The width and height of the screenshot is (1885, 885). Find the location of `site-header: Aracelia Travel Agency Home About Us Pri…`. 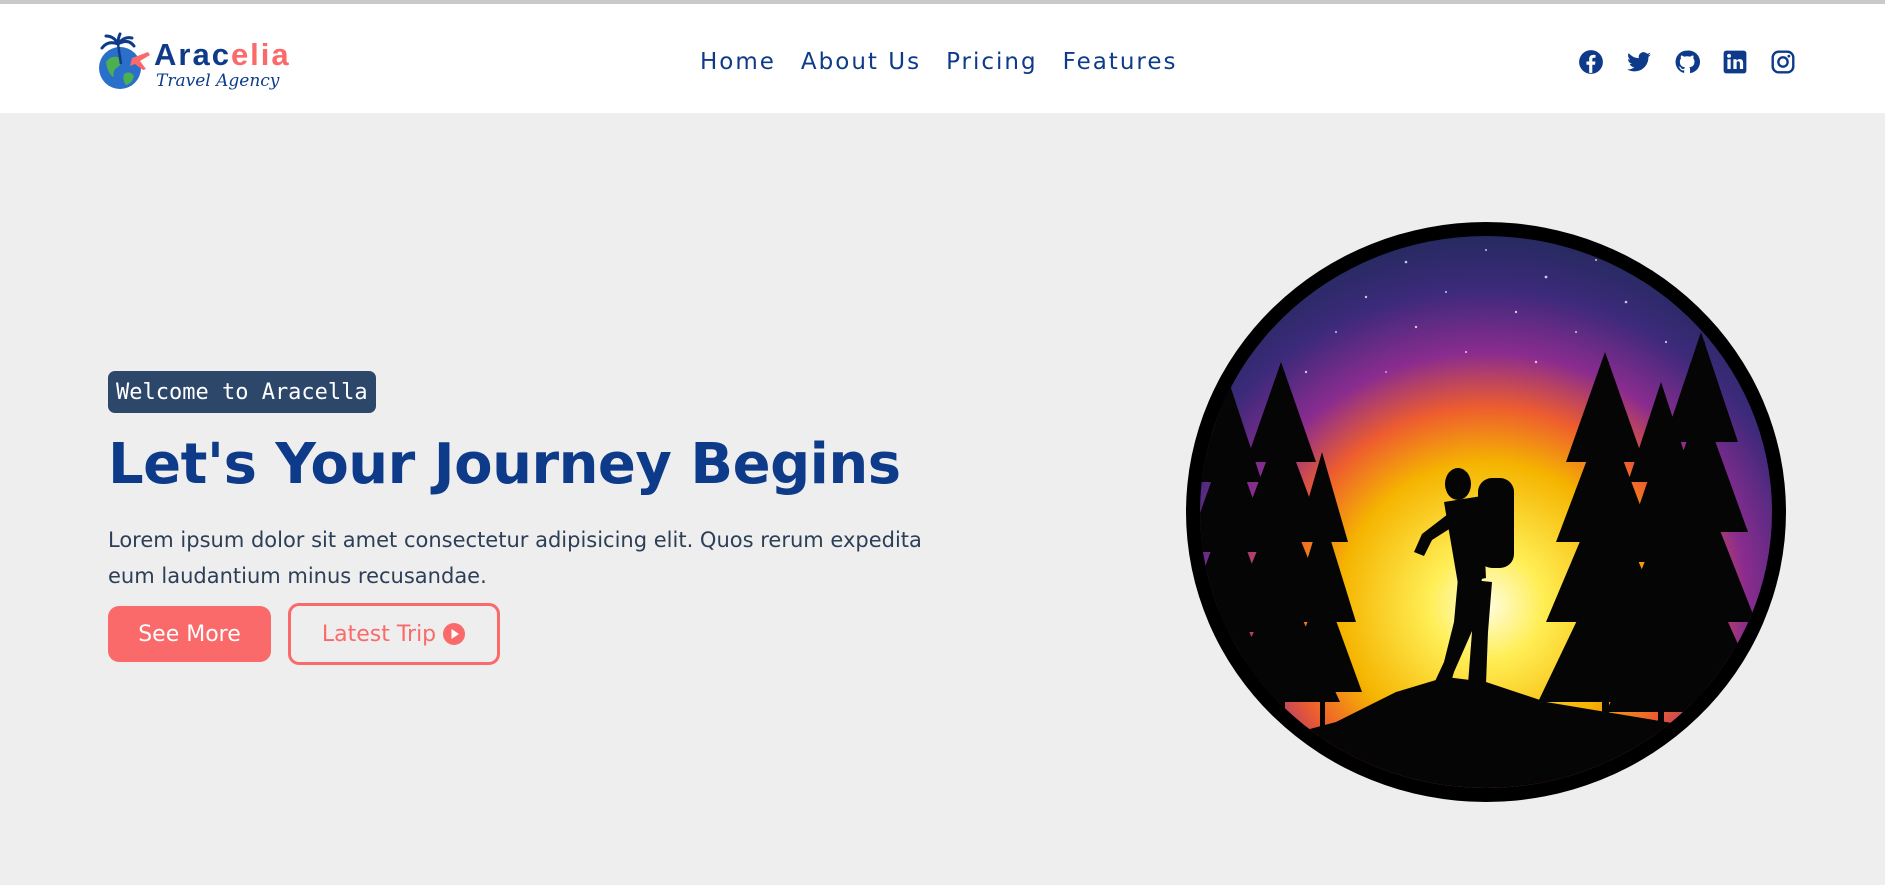

site-header: Aracelia Travel Agency Home About Us Pri… is located at coordinates (942, 58).